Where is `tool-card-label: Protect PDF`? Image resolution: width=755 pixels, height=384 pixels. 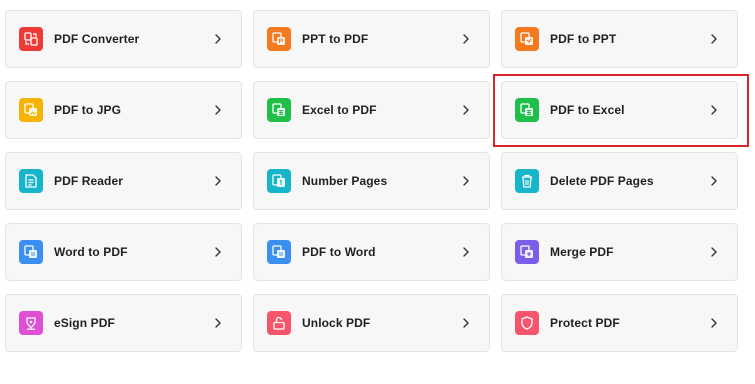 tool-card-label: Protect PDF is located at coordinates (585, 323).